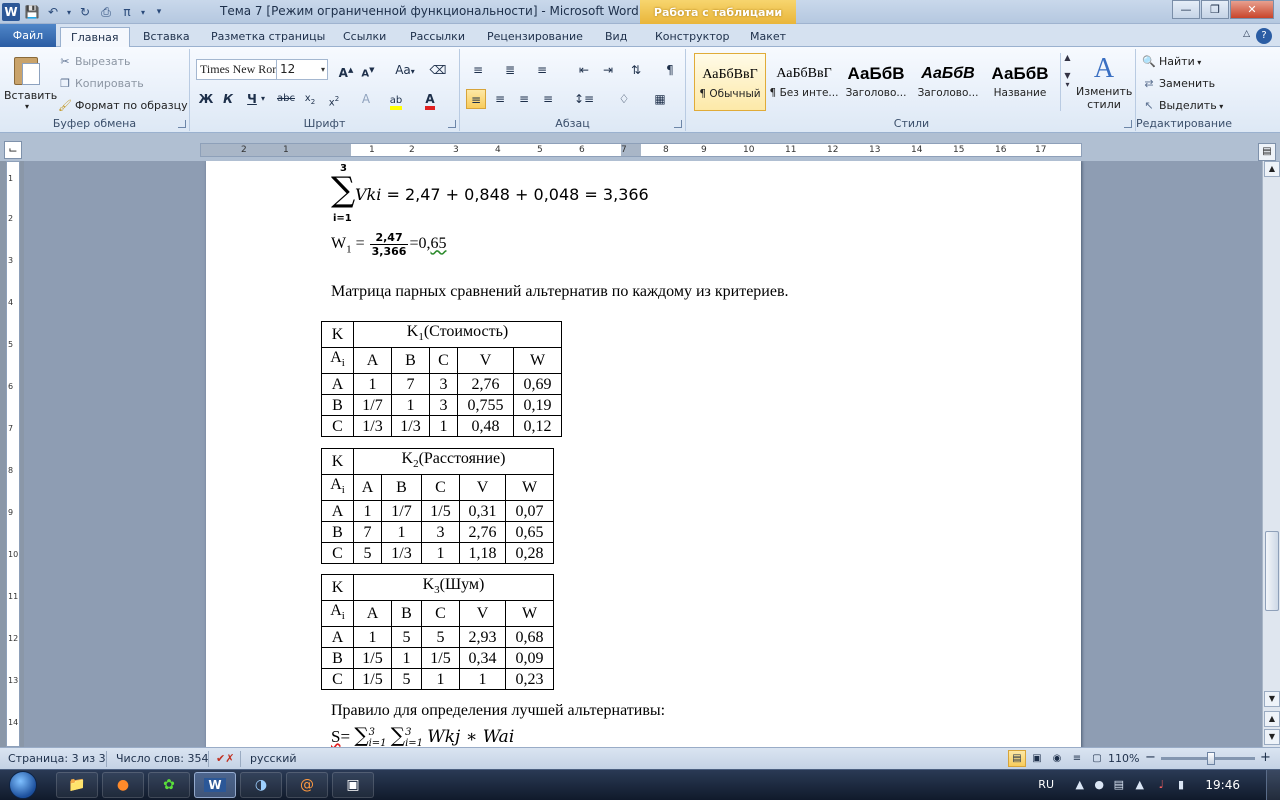 This screenshot has height=800, width=1280. Describe the element at coordinates (11, 12) in the screenshot. I see `word-app-icon: W` at that location.